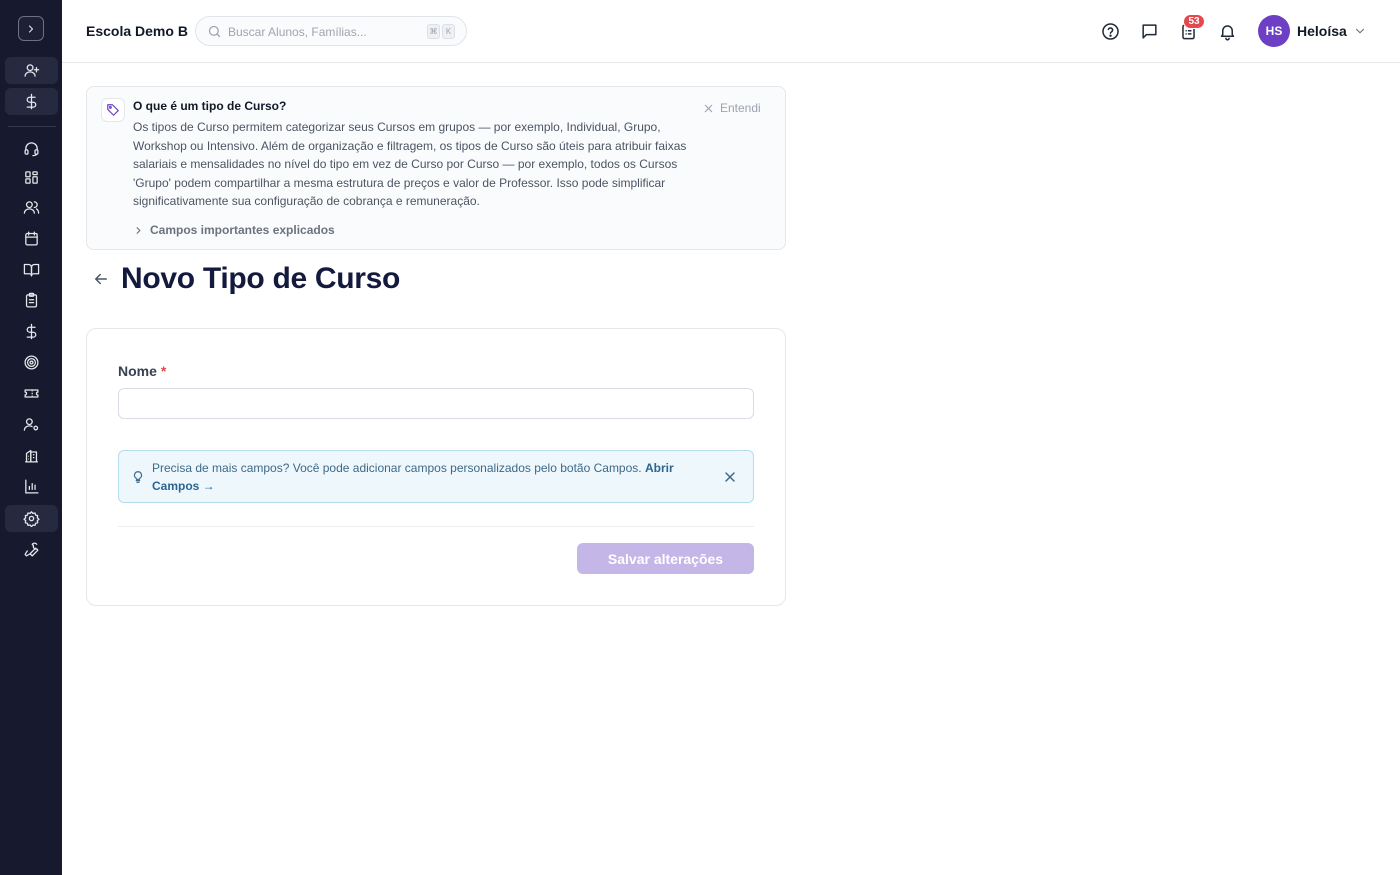 This screenshot has height=875, width=1400. Describe the element at coordinates (261, 278) in the screenshot. I see `page-title: Novo Tipo de Curso` at that location.